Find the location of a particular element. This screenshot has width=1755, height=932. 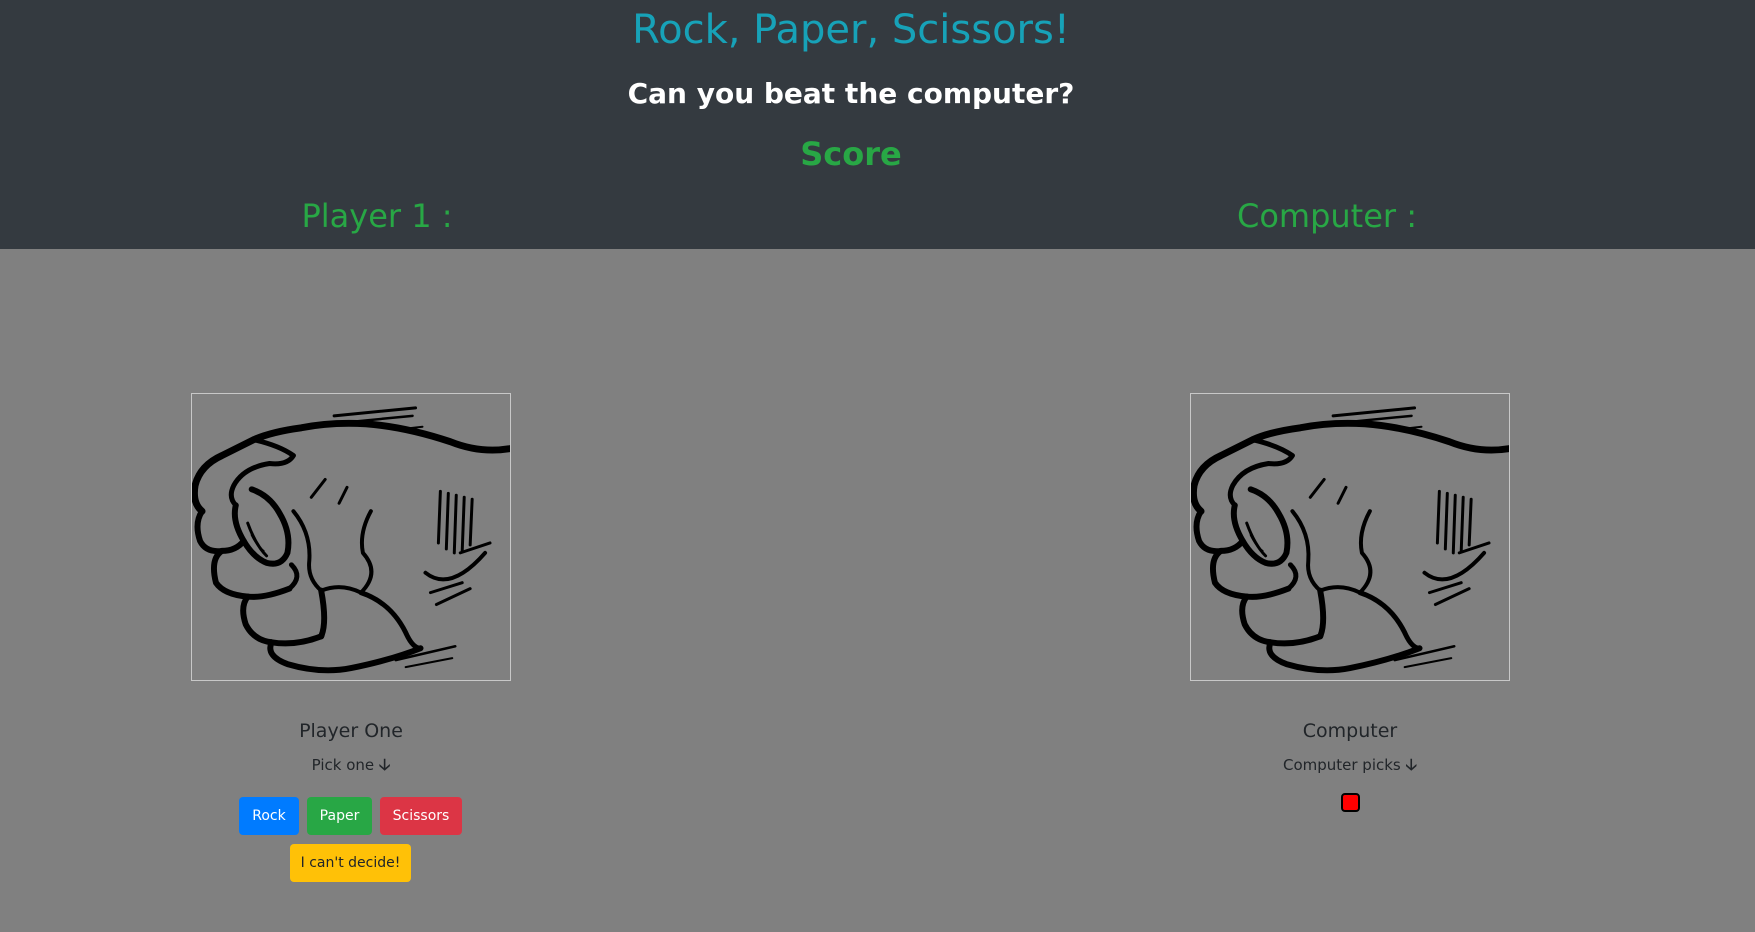

computer-hint-text: Computer picks is located at coordinates (1341, 765).